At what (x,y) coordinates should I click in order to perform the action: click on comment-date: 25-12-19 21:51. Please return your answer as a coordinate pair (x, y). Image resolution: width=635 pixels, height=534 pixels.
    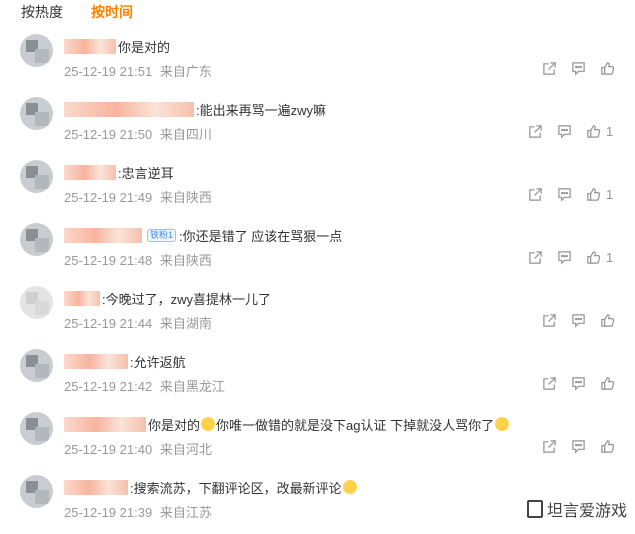
    Looking at the image, I should click on (108, 71).